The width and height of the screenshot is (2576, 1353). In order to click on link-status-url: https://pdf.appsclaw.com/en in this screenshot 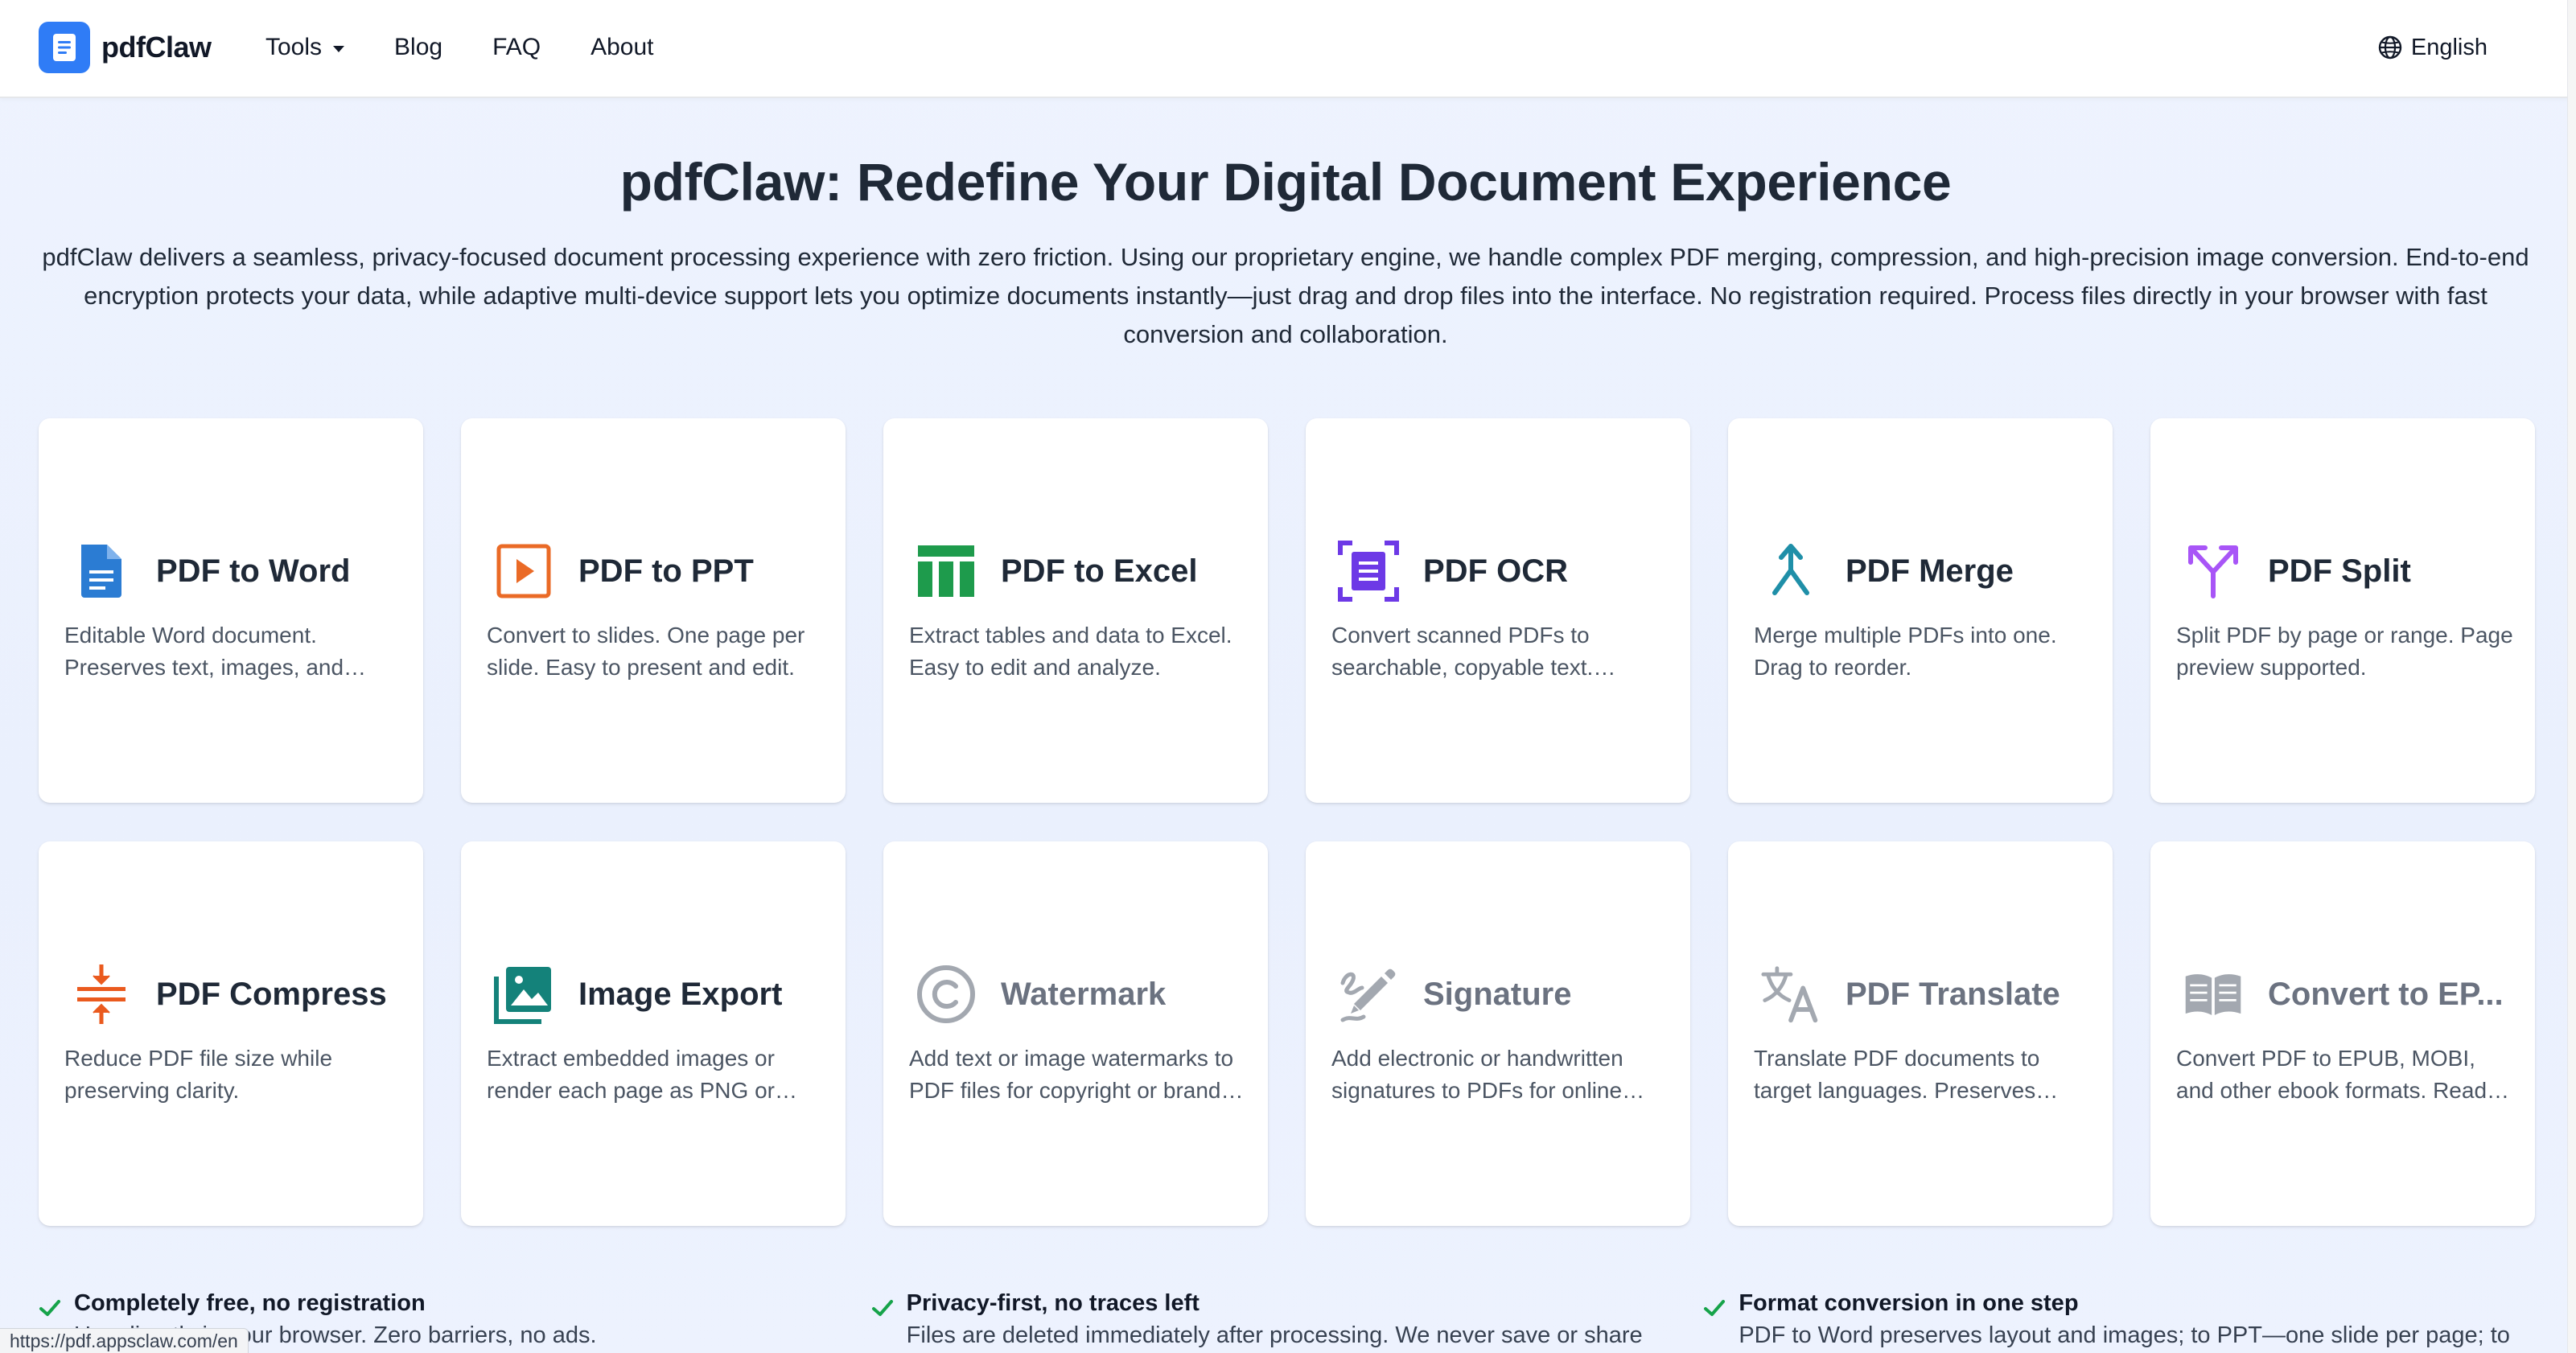, I will do `click(124, 1340)`.